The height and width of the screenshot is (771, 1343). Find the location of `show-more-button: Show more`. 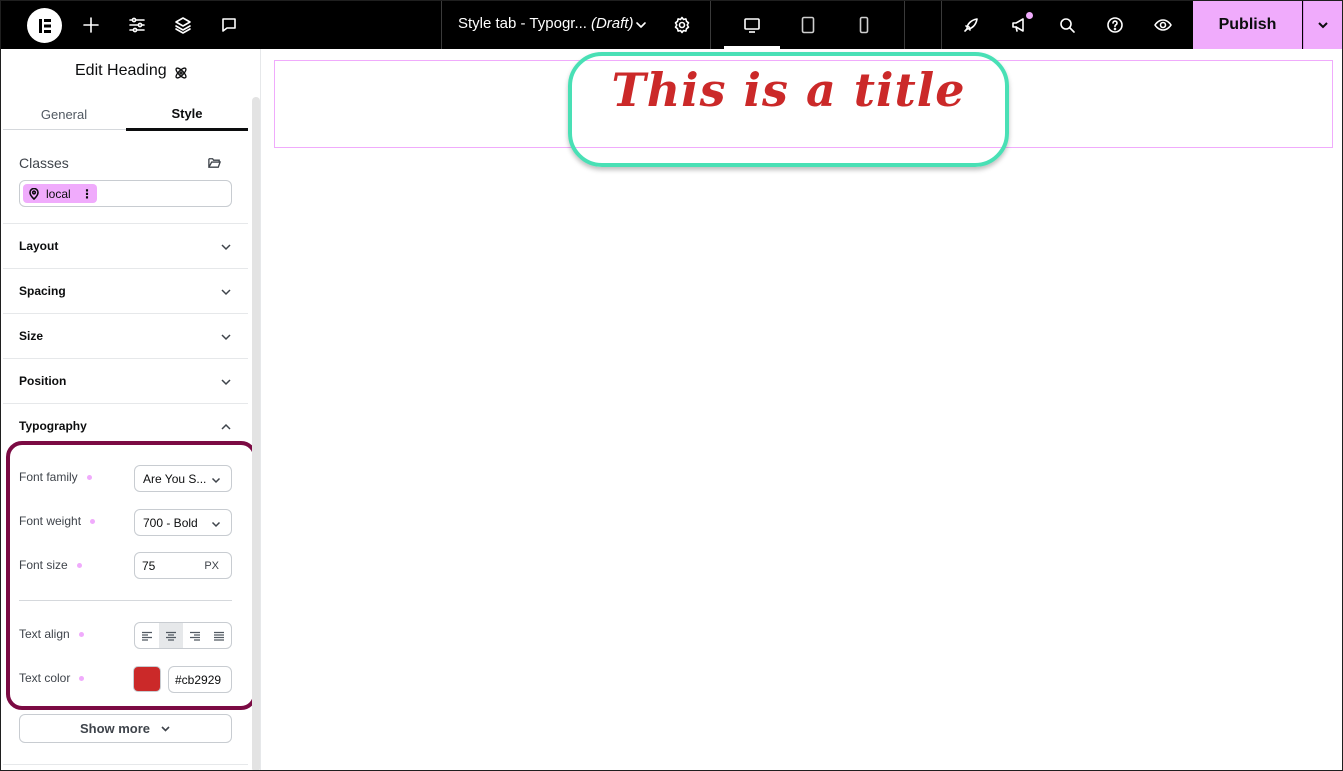

show-more-button: Show more is located at coordinates (125, 728).